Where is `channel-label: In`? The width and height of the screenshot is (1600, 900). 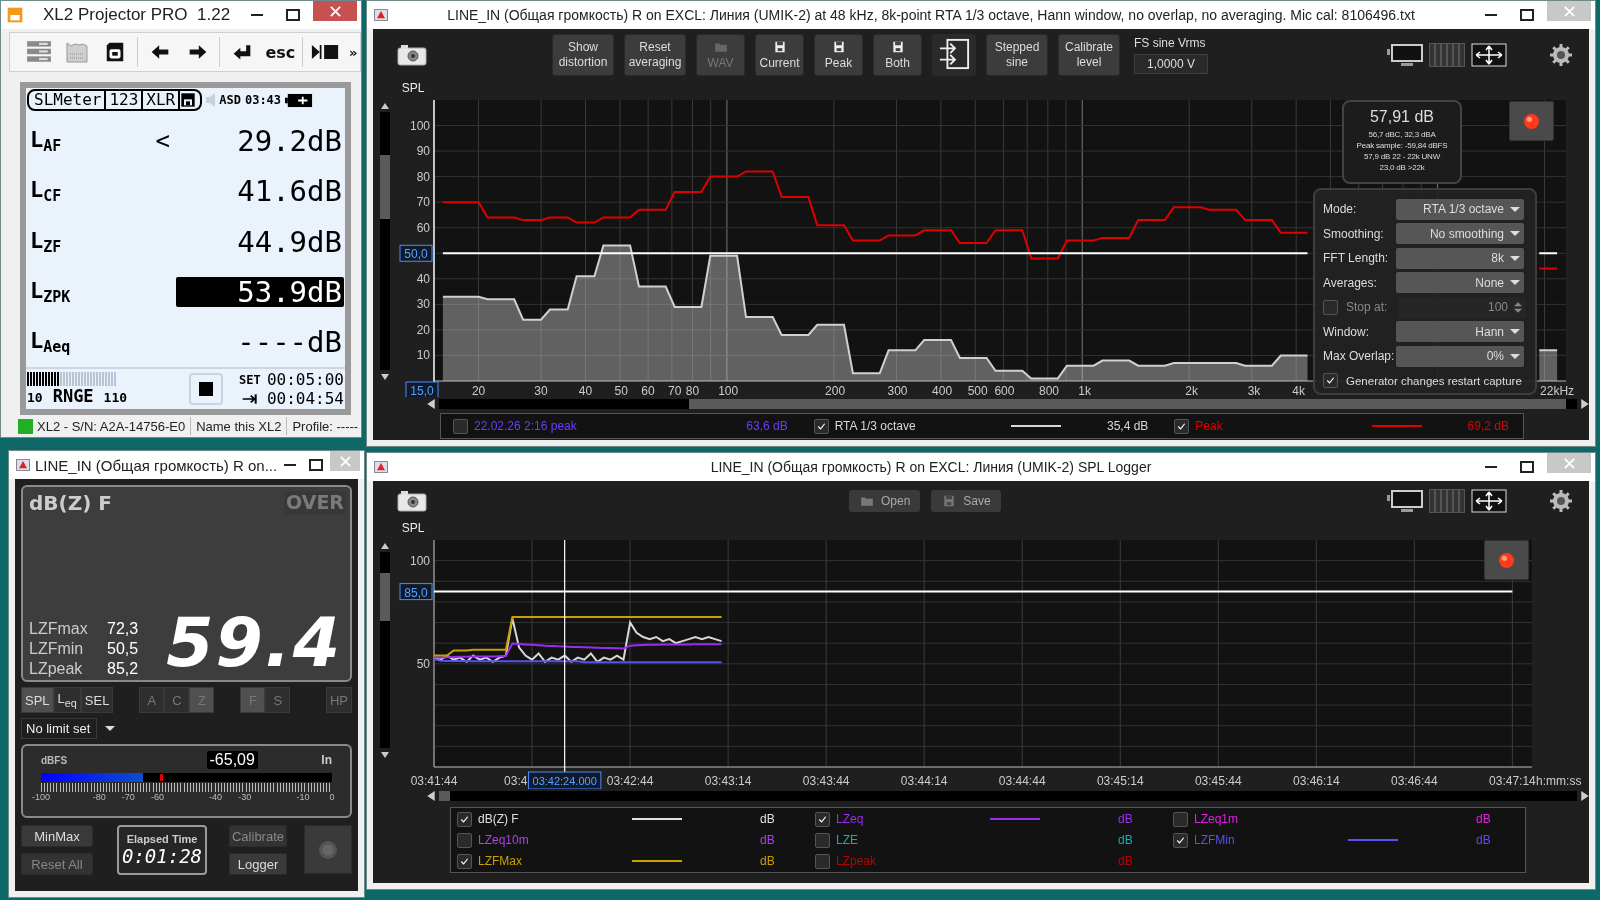
channel-label: In is located at coordinates (326, 760).